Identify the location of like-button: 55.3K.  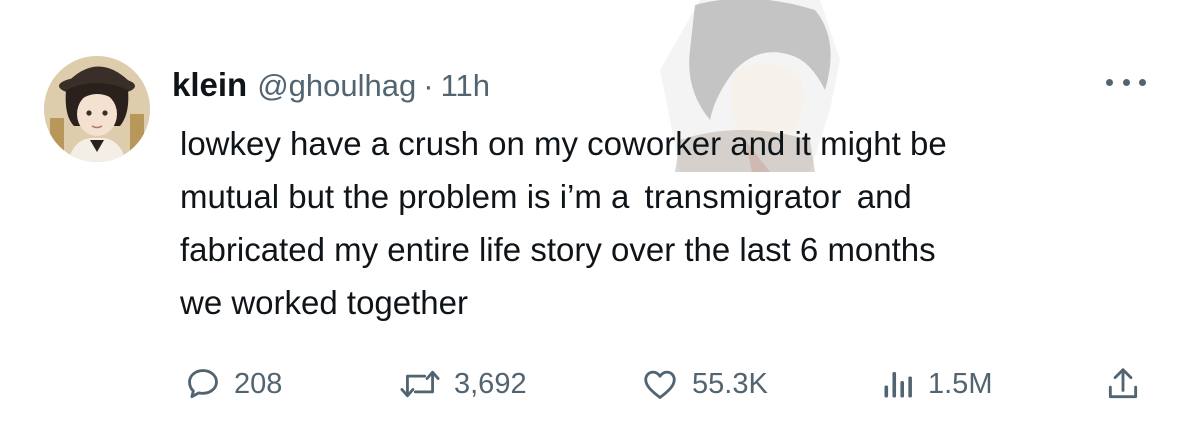
(704, 384).